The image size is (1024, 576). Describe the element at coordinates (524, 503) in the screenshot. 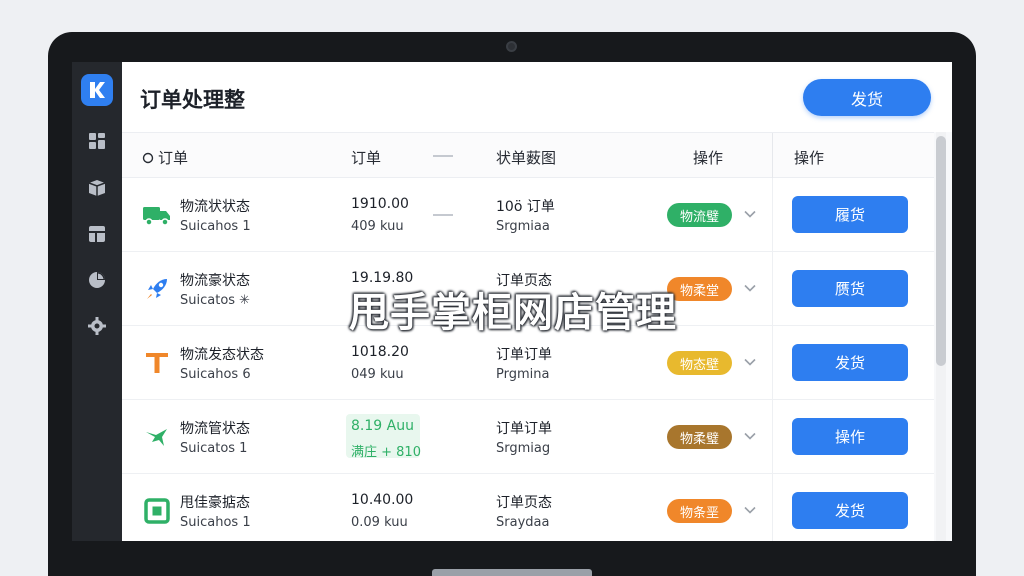

I see `row-order: 订单页态` at that location.